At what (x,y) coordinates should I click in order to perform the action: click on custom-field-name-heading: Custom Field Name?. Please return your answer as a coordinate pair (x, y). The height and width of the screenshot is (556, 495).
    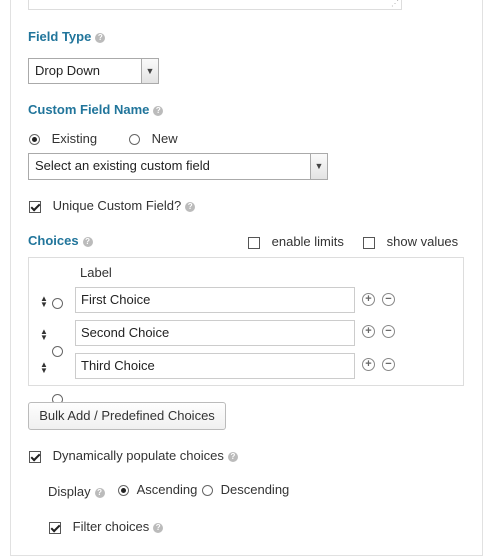
    Looking at the image, I should click on (96, 109).